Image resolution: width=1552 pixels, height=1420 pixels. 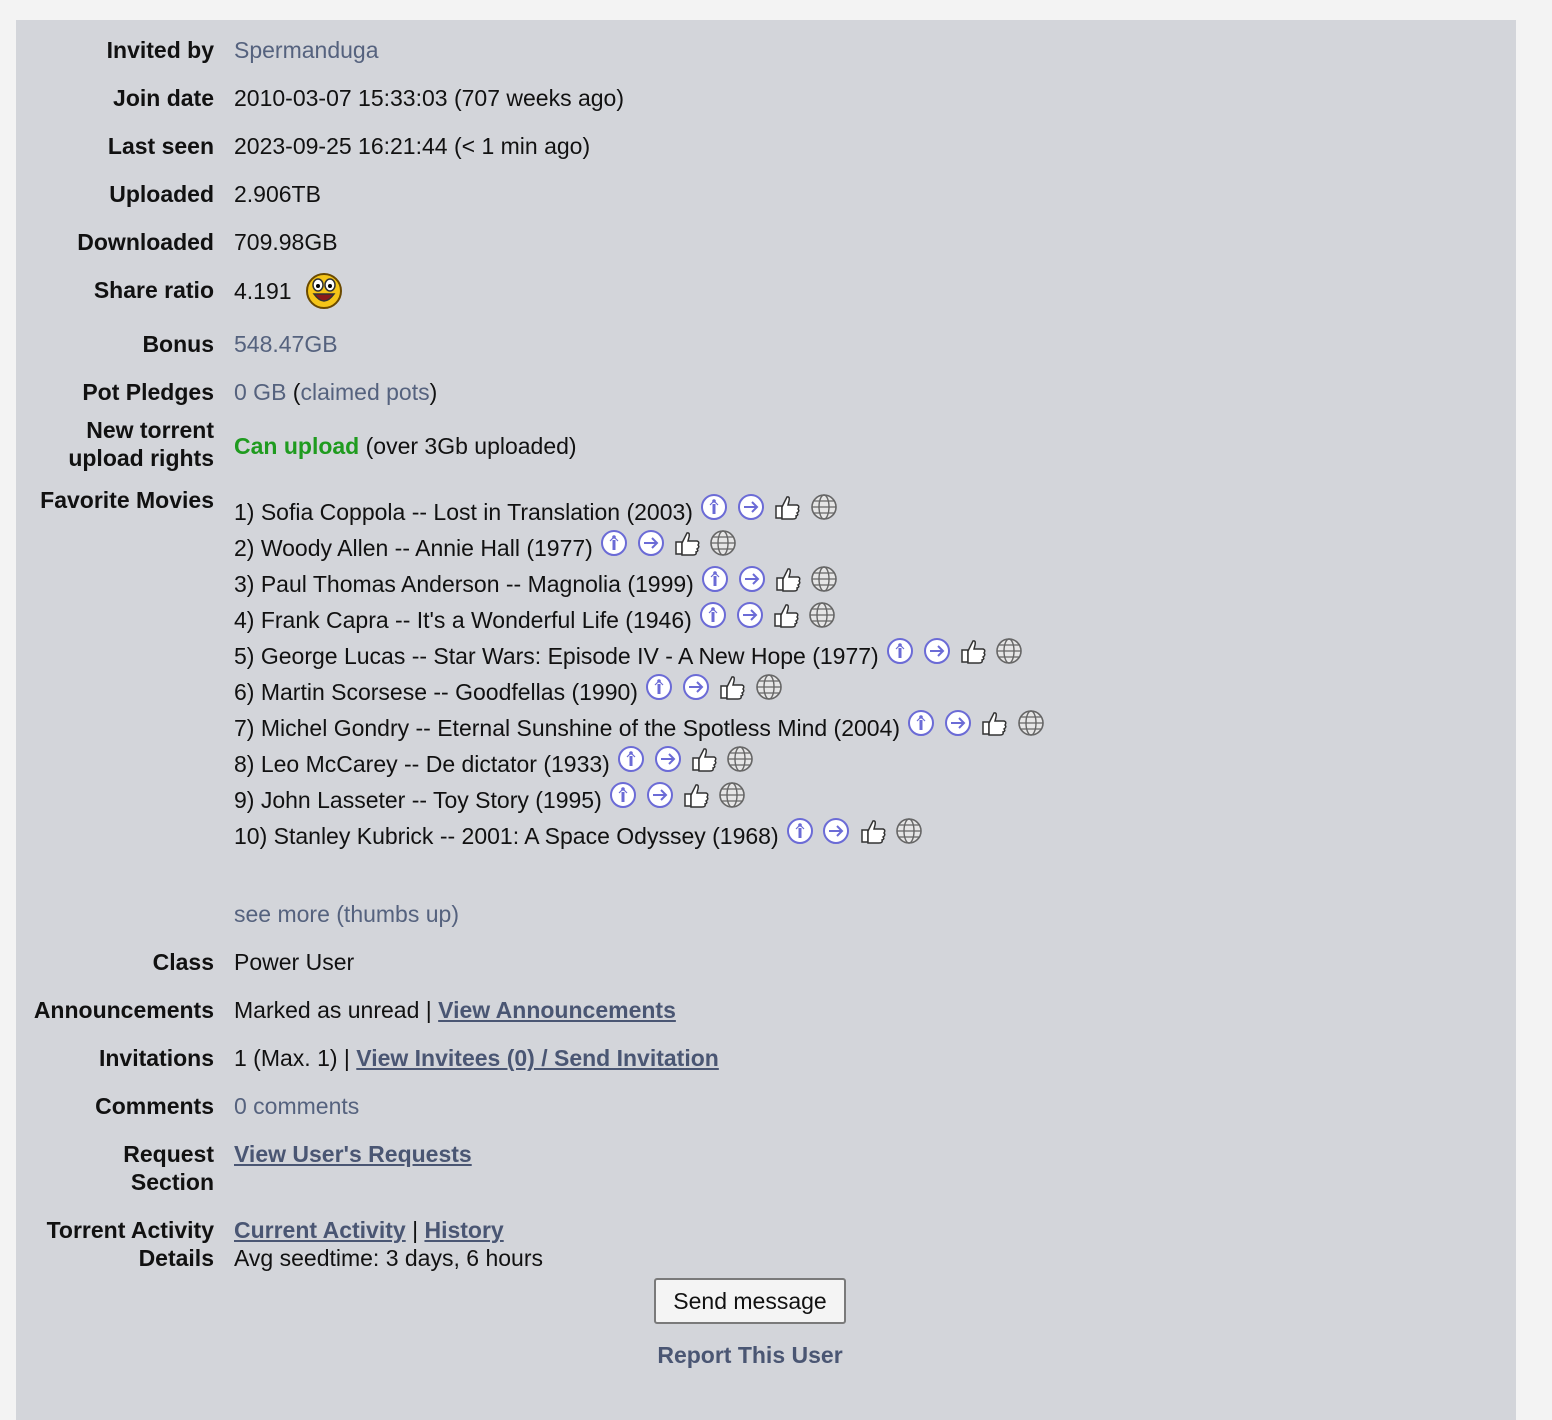 I want to click on label-line-2: Section, so click(x=172, y=1182).